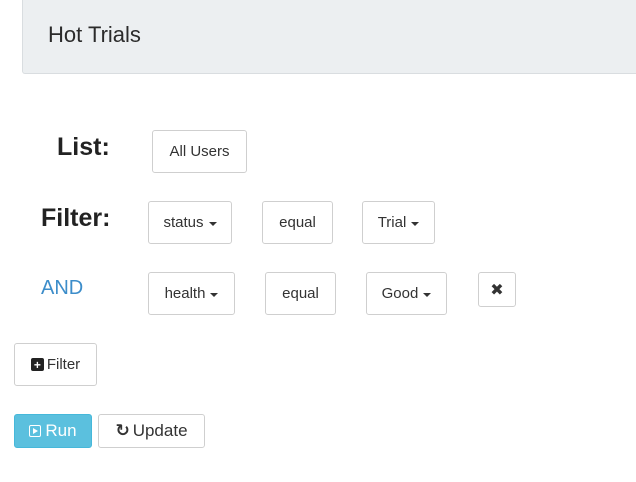 The width and height of the screenshot is (636, 482). What do you see at coordinates (94, 34) in the screenshot?
I see `page-title: Hot Trials` at bounding box center [94, 34].